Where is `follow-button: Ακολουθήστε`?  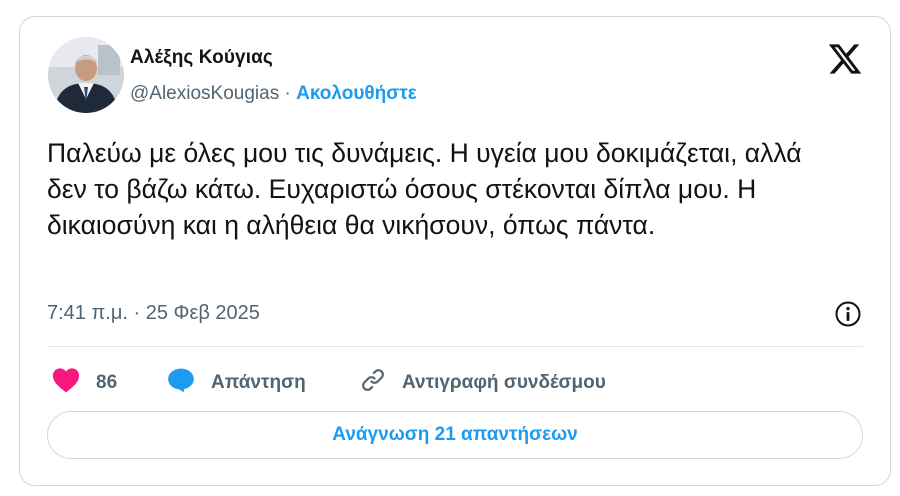 follow-button: Ακολουθήστε is located at coordinates (356, 93).